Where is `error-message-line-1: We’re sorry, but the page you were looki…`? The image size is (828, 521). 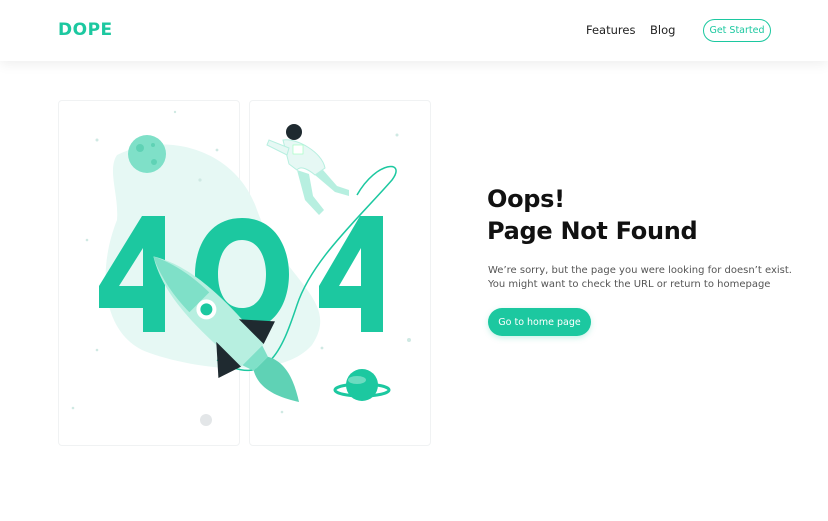
error-message-line-1: We’re sorry, but the page you were looki… is located at coordinates (640, 270).